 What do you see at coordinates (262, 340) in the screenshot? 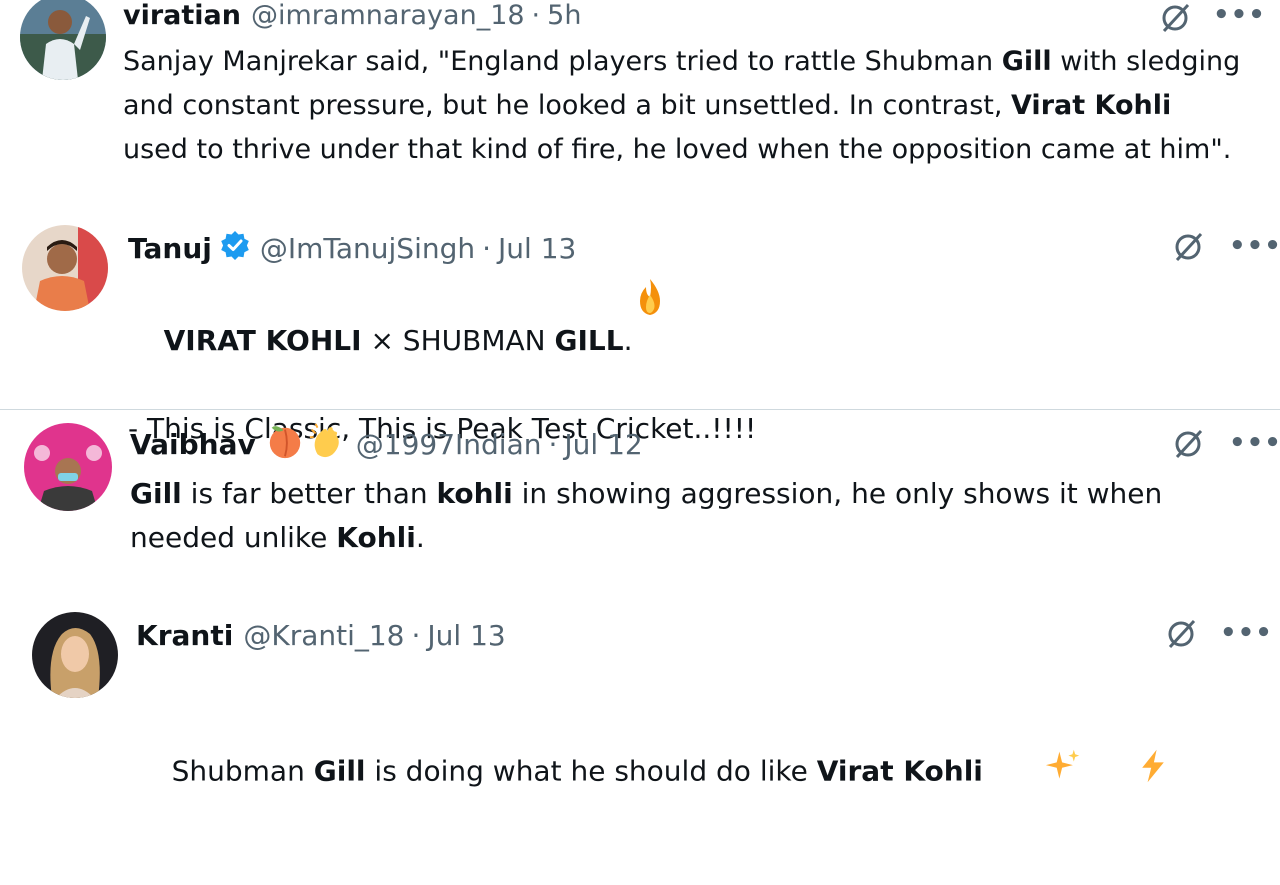
I see `highlighted-term: VIRAT KOHLI` at bounding box center [262, 340].